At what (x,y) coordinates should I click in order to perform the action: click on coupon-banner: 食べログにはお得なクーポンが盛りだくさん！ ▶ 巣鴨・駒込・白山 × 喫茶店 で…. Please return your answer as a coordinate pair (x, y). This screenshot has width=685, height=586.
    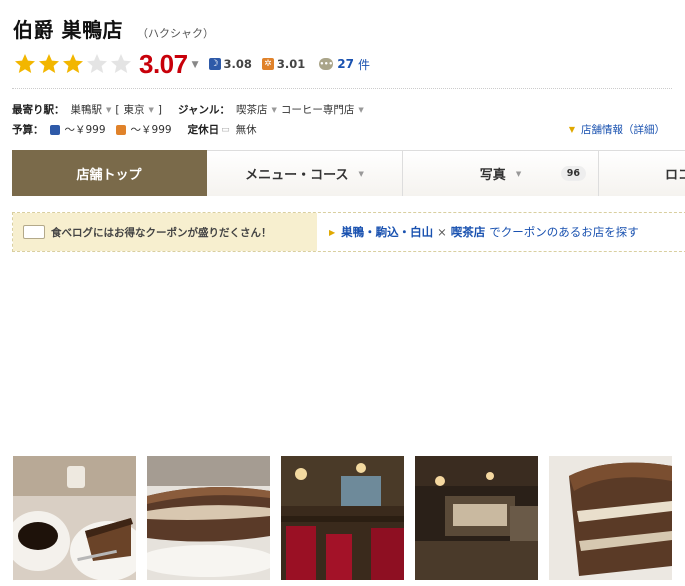
    Looking at the image, I should click on (348, 232).